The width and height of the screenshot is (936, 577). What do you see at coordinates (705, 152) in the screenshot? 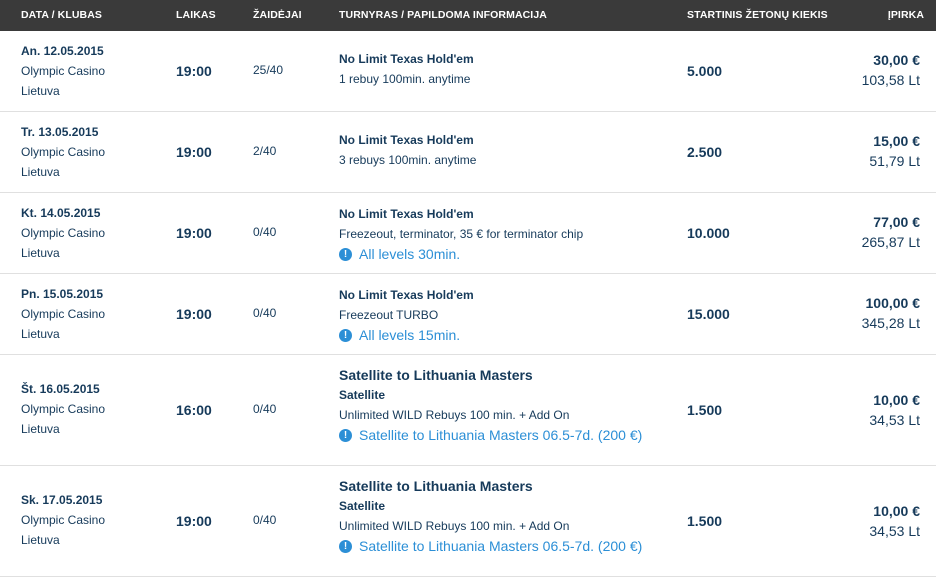
I see `row-chips: 2.500` at bounding box center [705, 152].